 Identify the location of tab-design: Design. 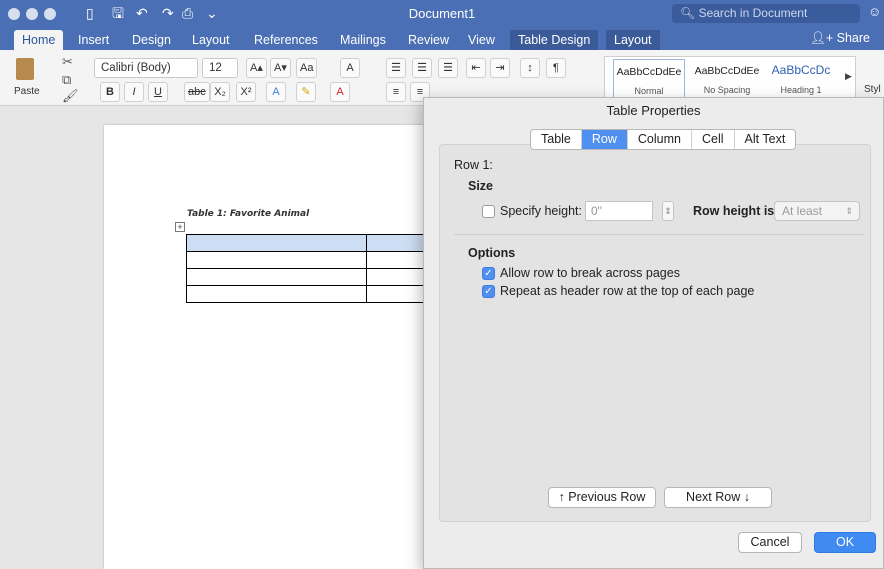
(151, 40).